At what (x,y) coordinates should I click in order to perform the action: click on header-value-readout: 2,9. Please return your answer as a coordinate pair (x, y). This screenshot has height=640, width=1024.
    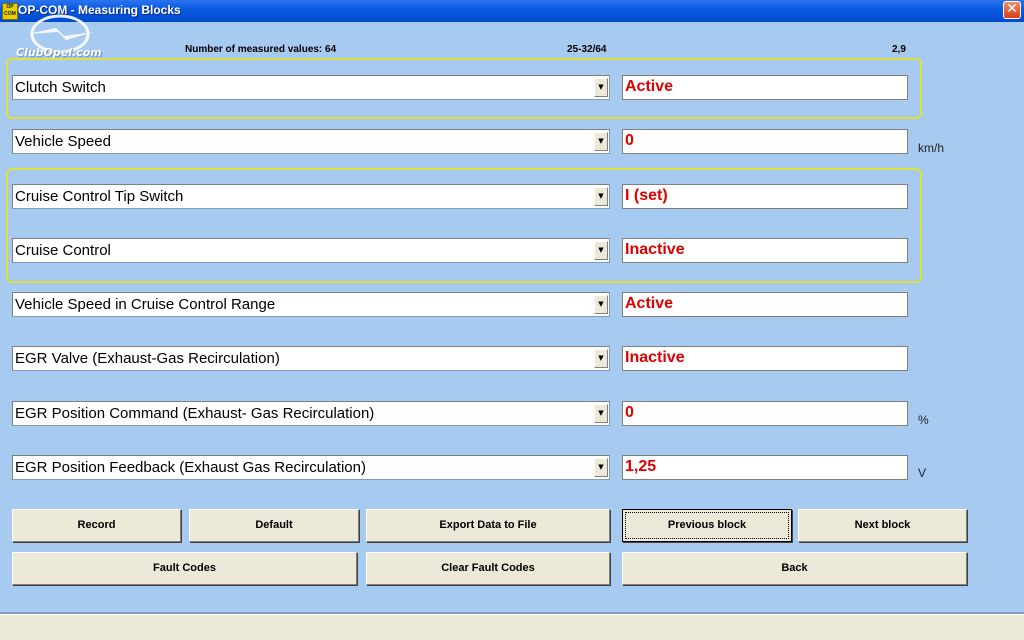
    Looking at the image, I should click on (899, 49).